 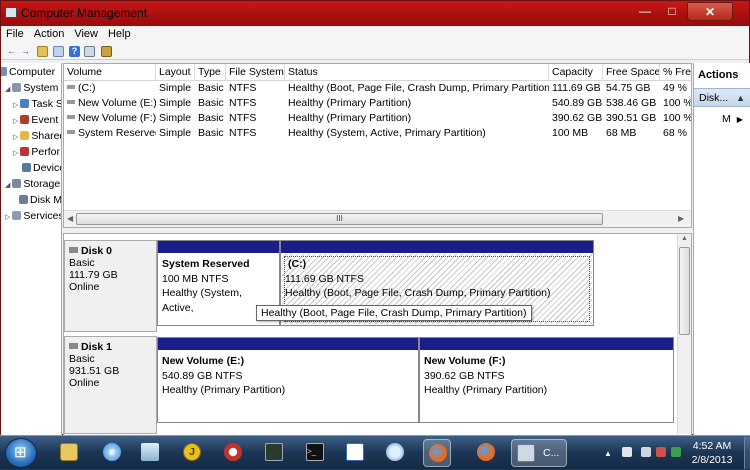 What do you see at coordinates (712, 453) in the screenshot?
I see `system-clock: 4:52 AM 2/8/2013` at bounding box center [712, 453].